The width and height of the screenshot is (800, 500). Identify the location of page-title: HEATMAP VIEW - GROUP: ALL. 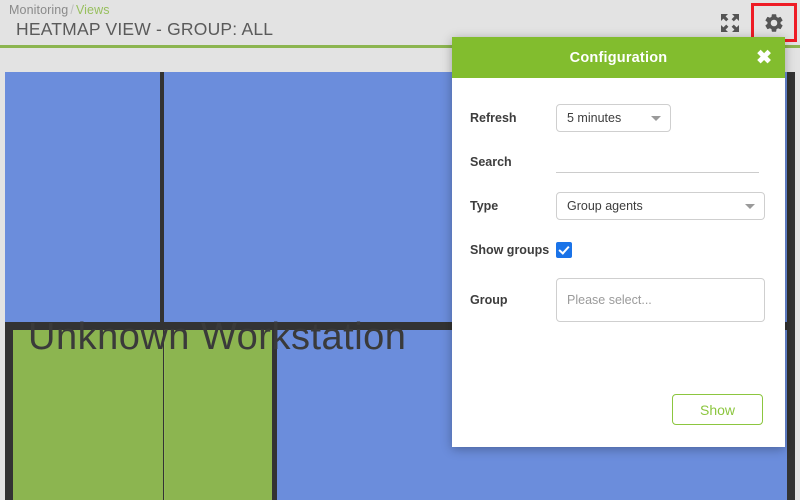
(145, 29).